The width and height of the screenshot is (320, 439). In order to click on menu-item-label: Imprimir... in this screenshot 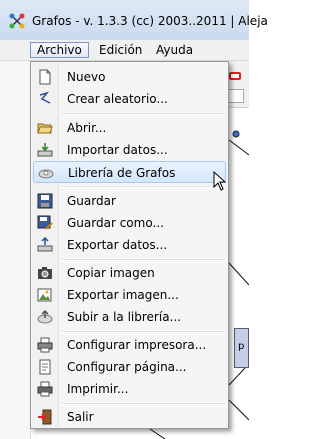, I will do `click(98, 389)`.